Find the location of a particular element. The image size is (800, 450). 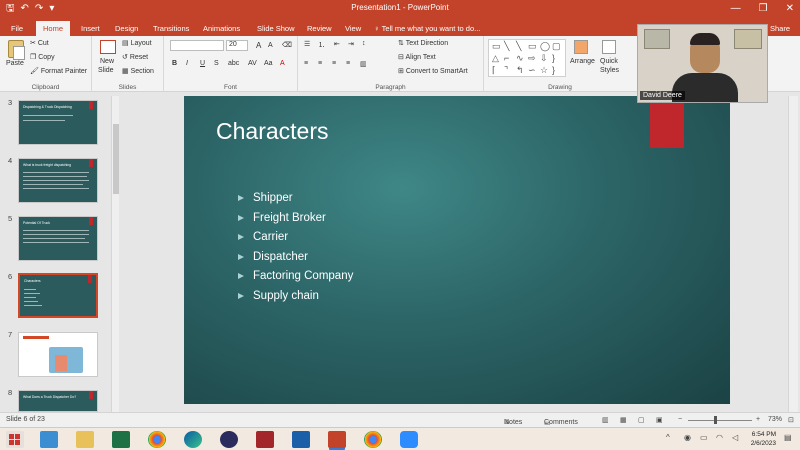

tab-view: View is located at coordinates (353, 28).